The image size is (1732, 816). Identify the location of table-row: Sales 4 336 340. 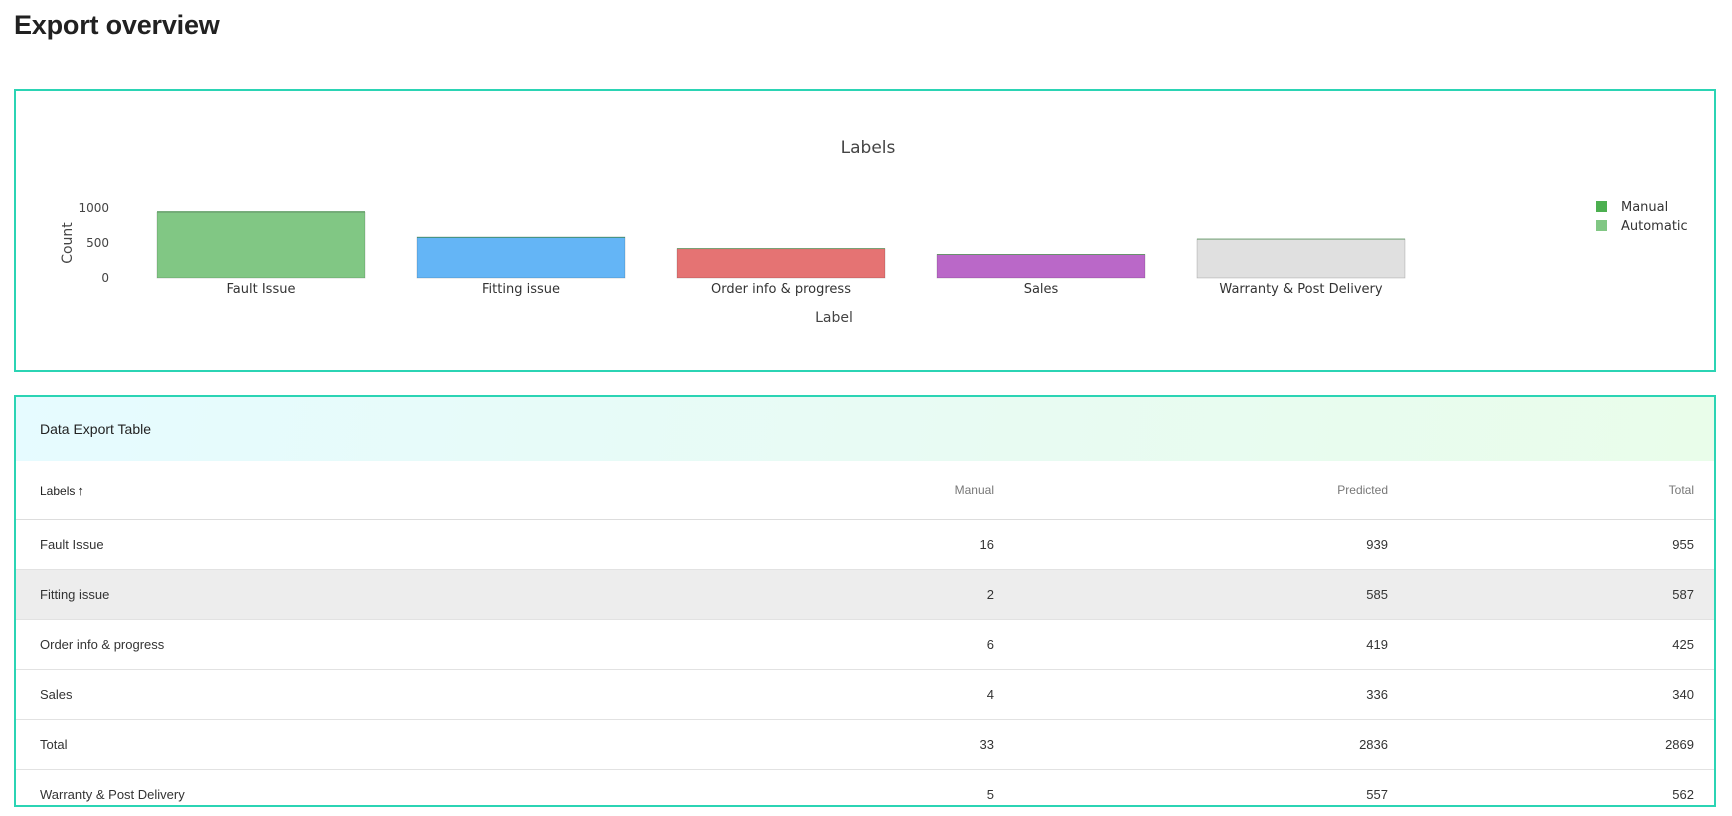
(865, 694).